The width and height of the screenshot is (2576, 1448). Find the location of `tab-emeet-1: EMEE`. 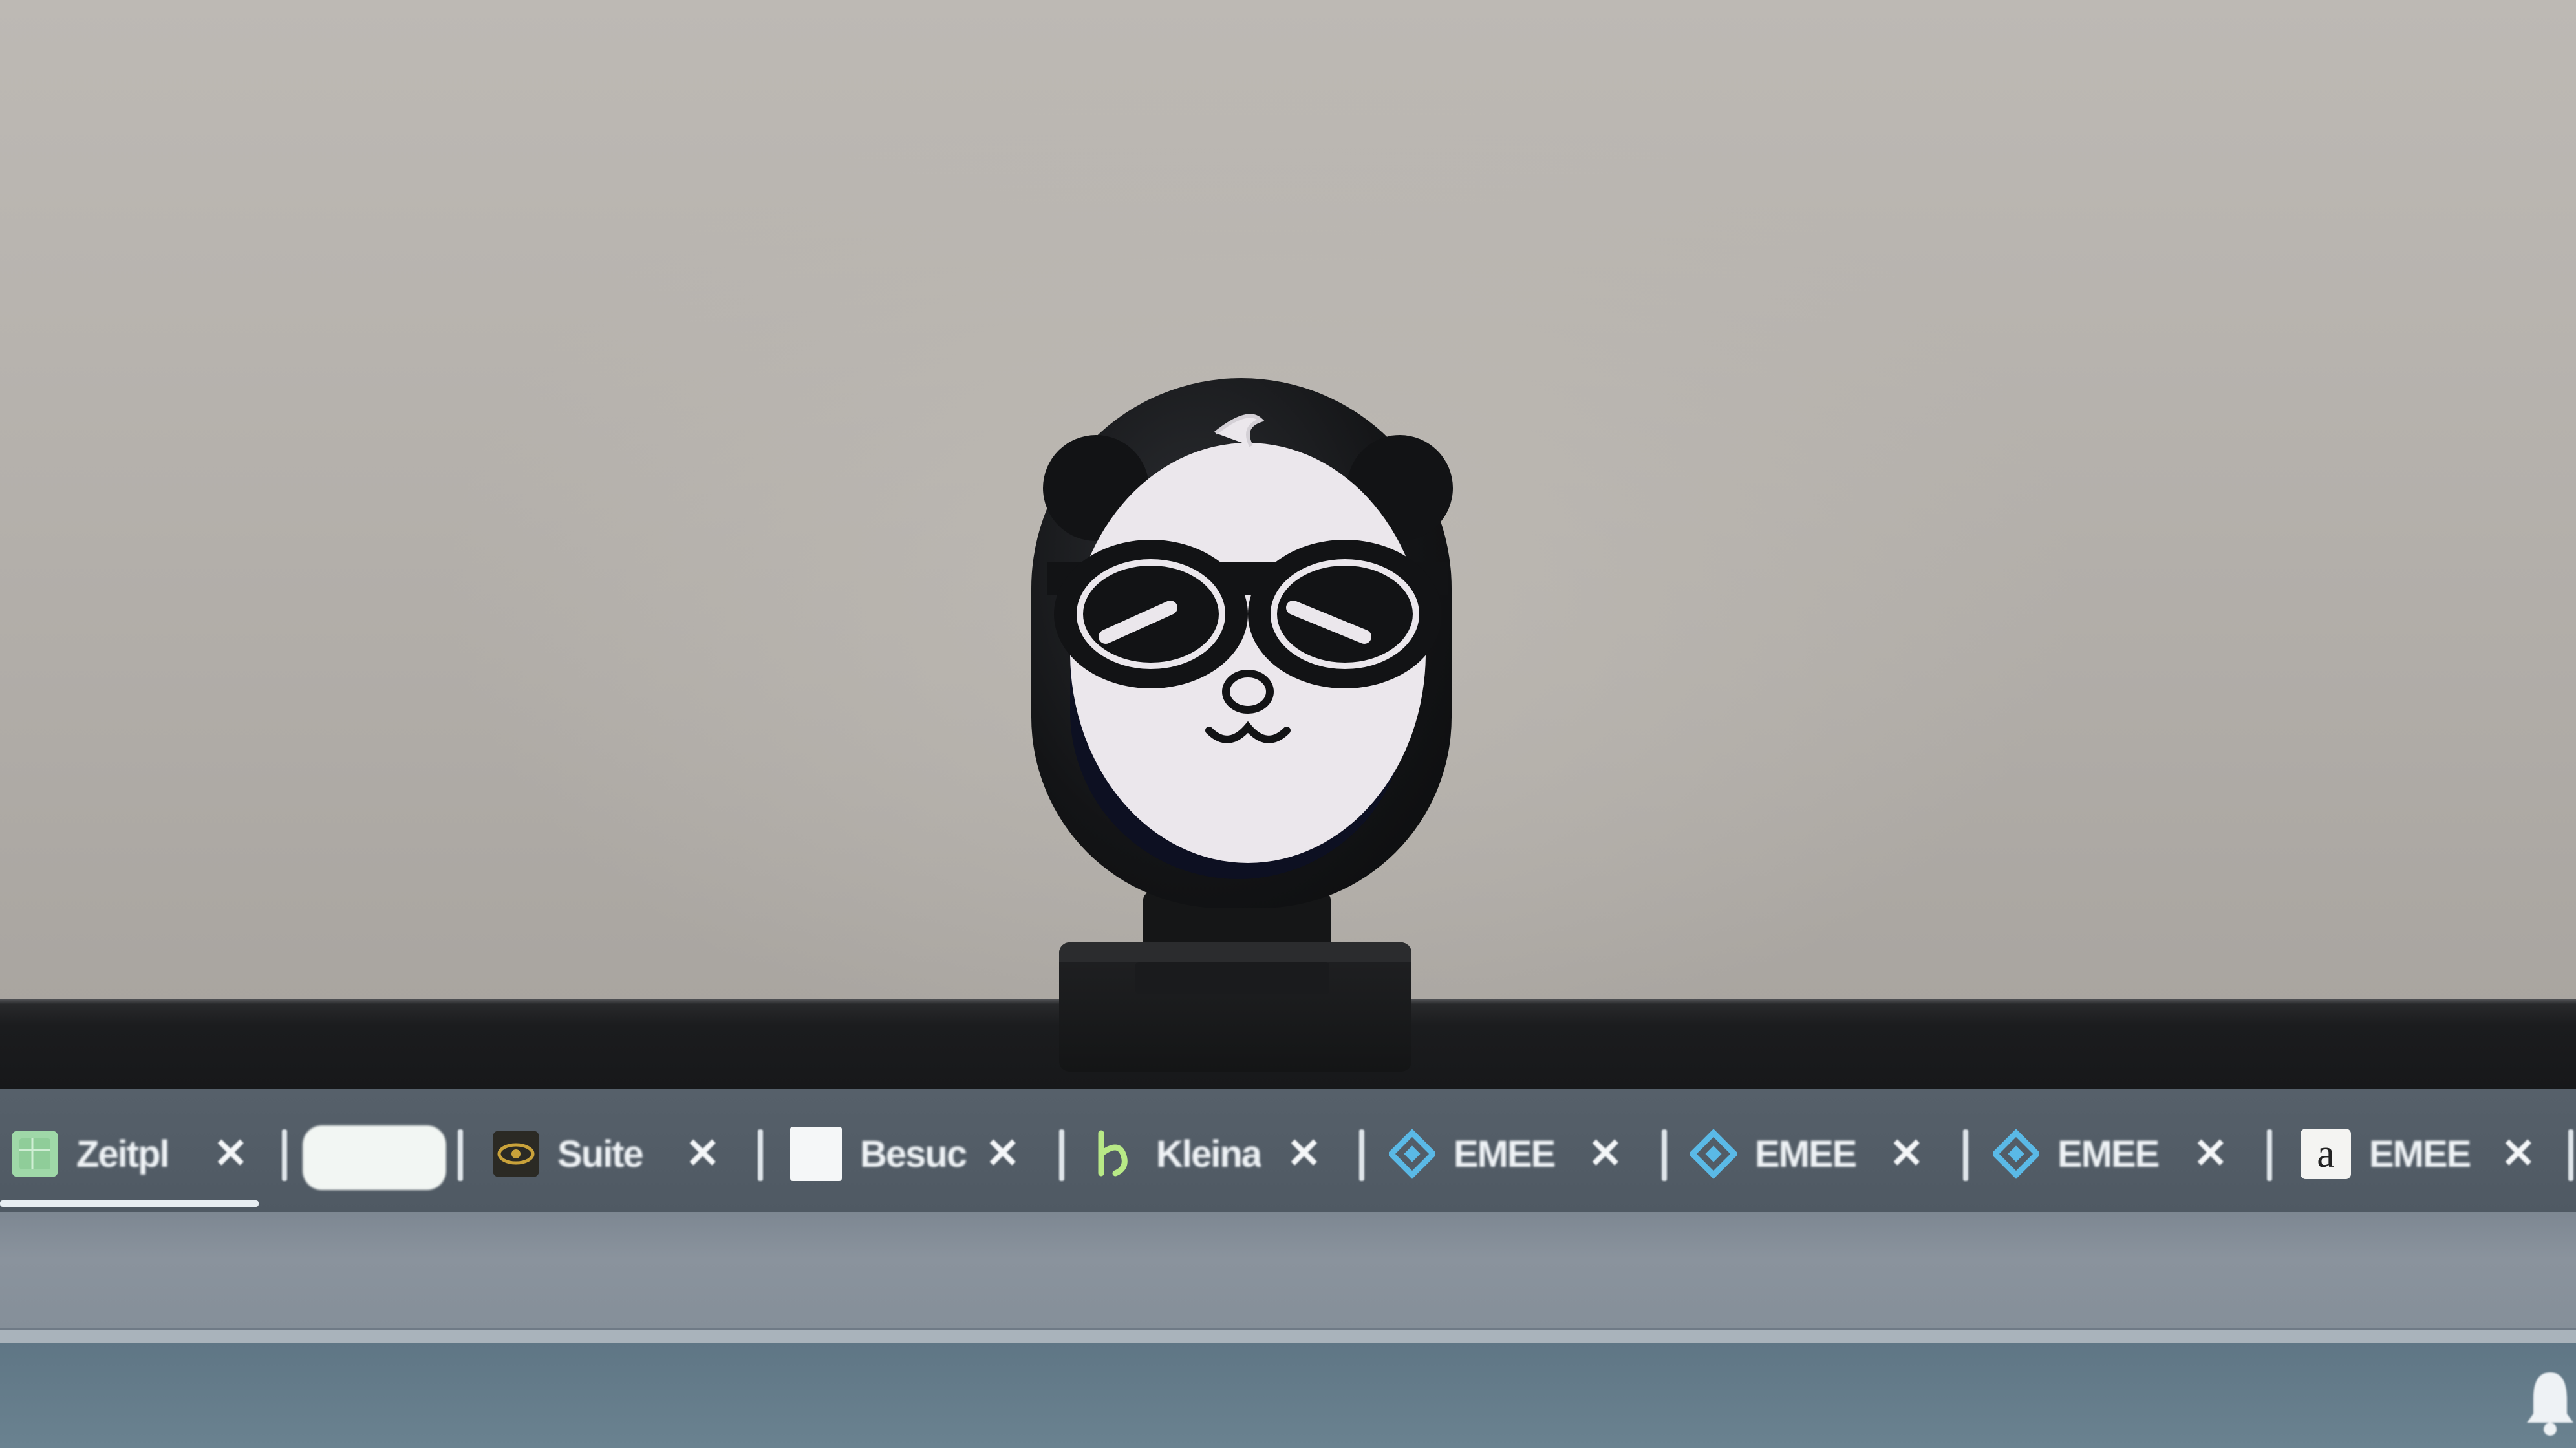

tab-emeet-1: EMEE is located at coordinates (1471, 1154).